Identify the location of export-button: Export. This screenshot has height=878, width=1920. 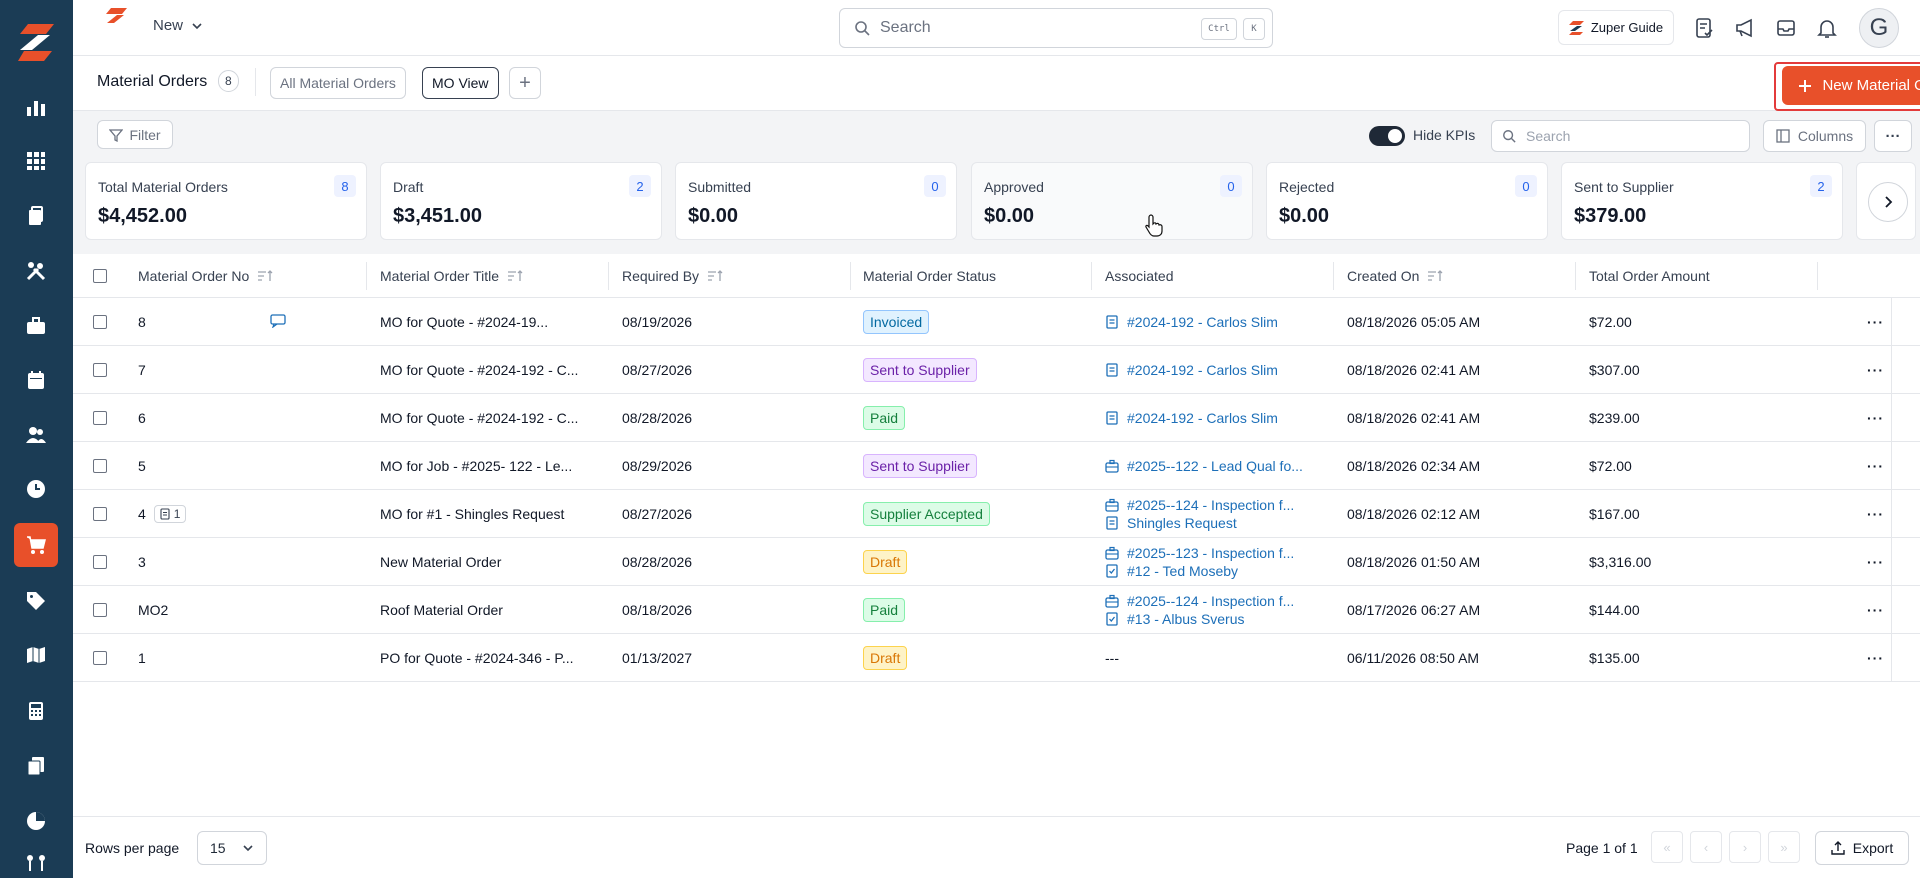
(1862, 848).